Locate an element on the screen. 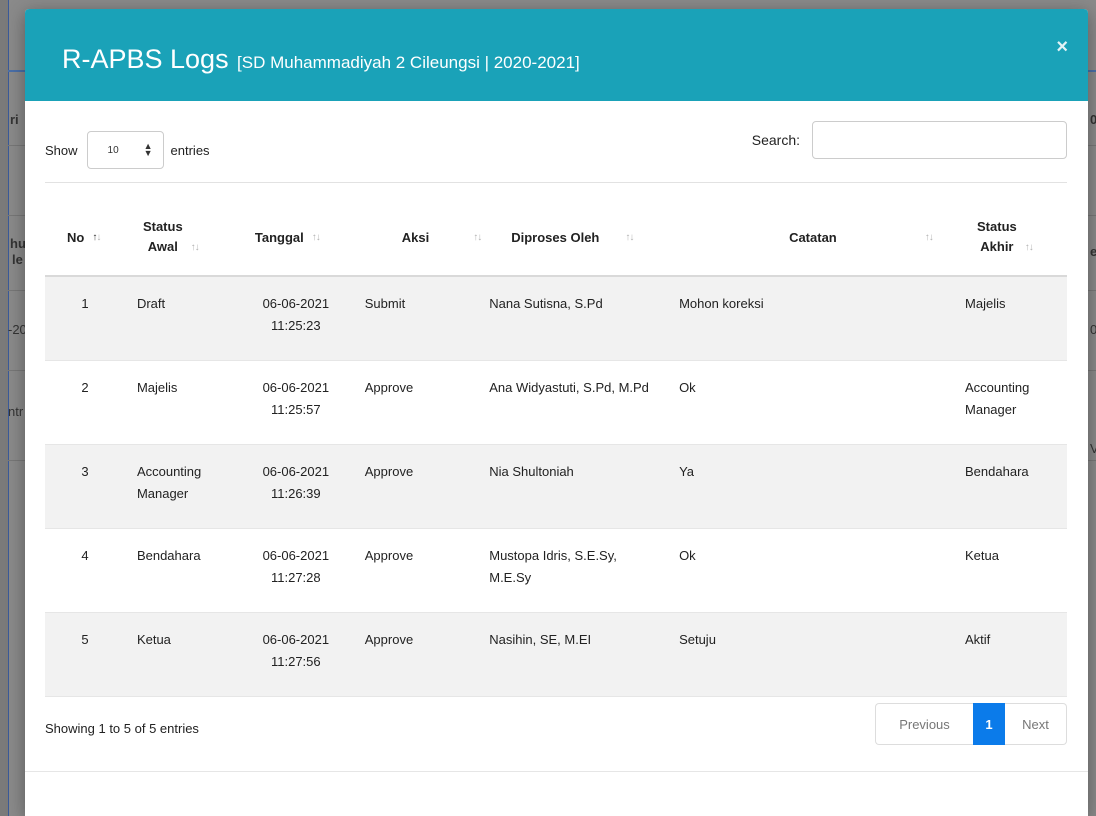  column-header-no: No ↑↓ is located at coordinates (85, 238).